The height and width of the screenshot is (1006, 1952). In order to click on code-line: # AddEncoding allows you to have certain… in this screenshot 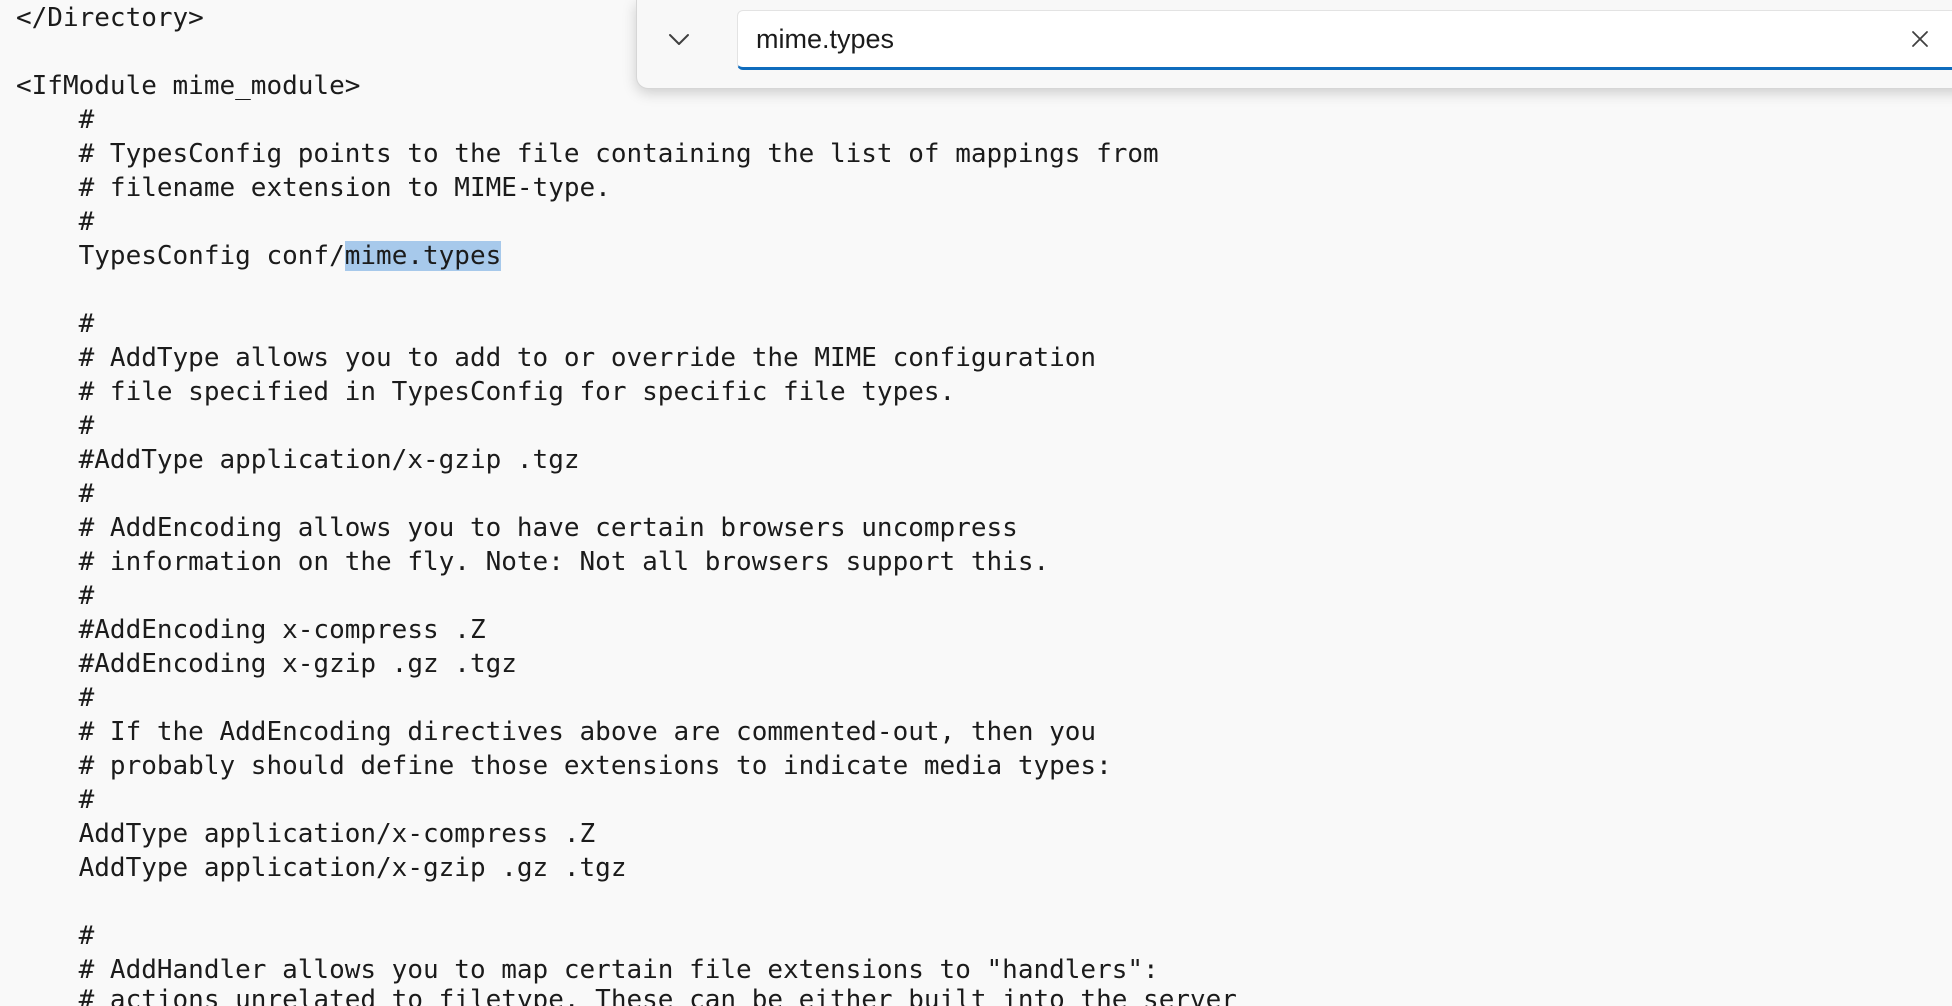, I will do `click(517, 528)`.